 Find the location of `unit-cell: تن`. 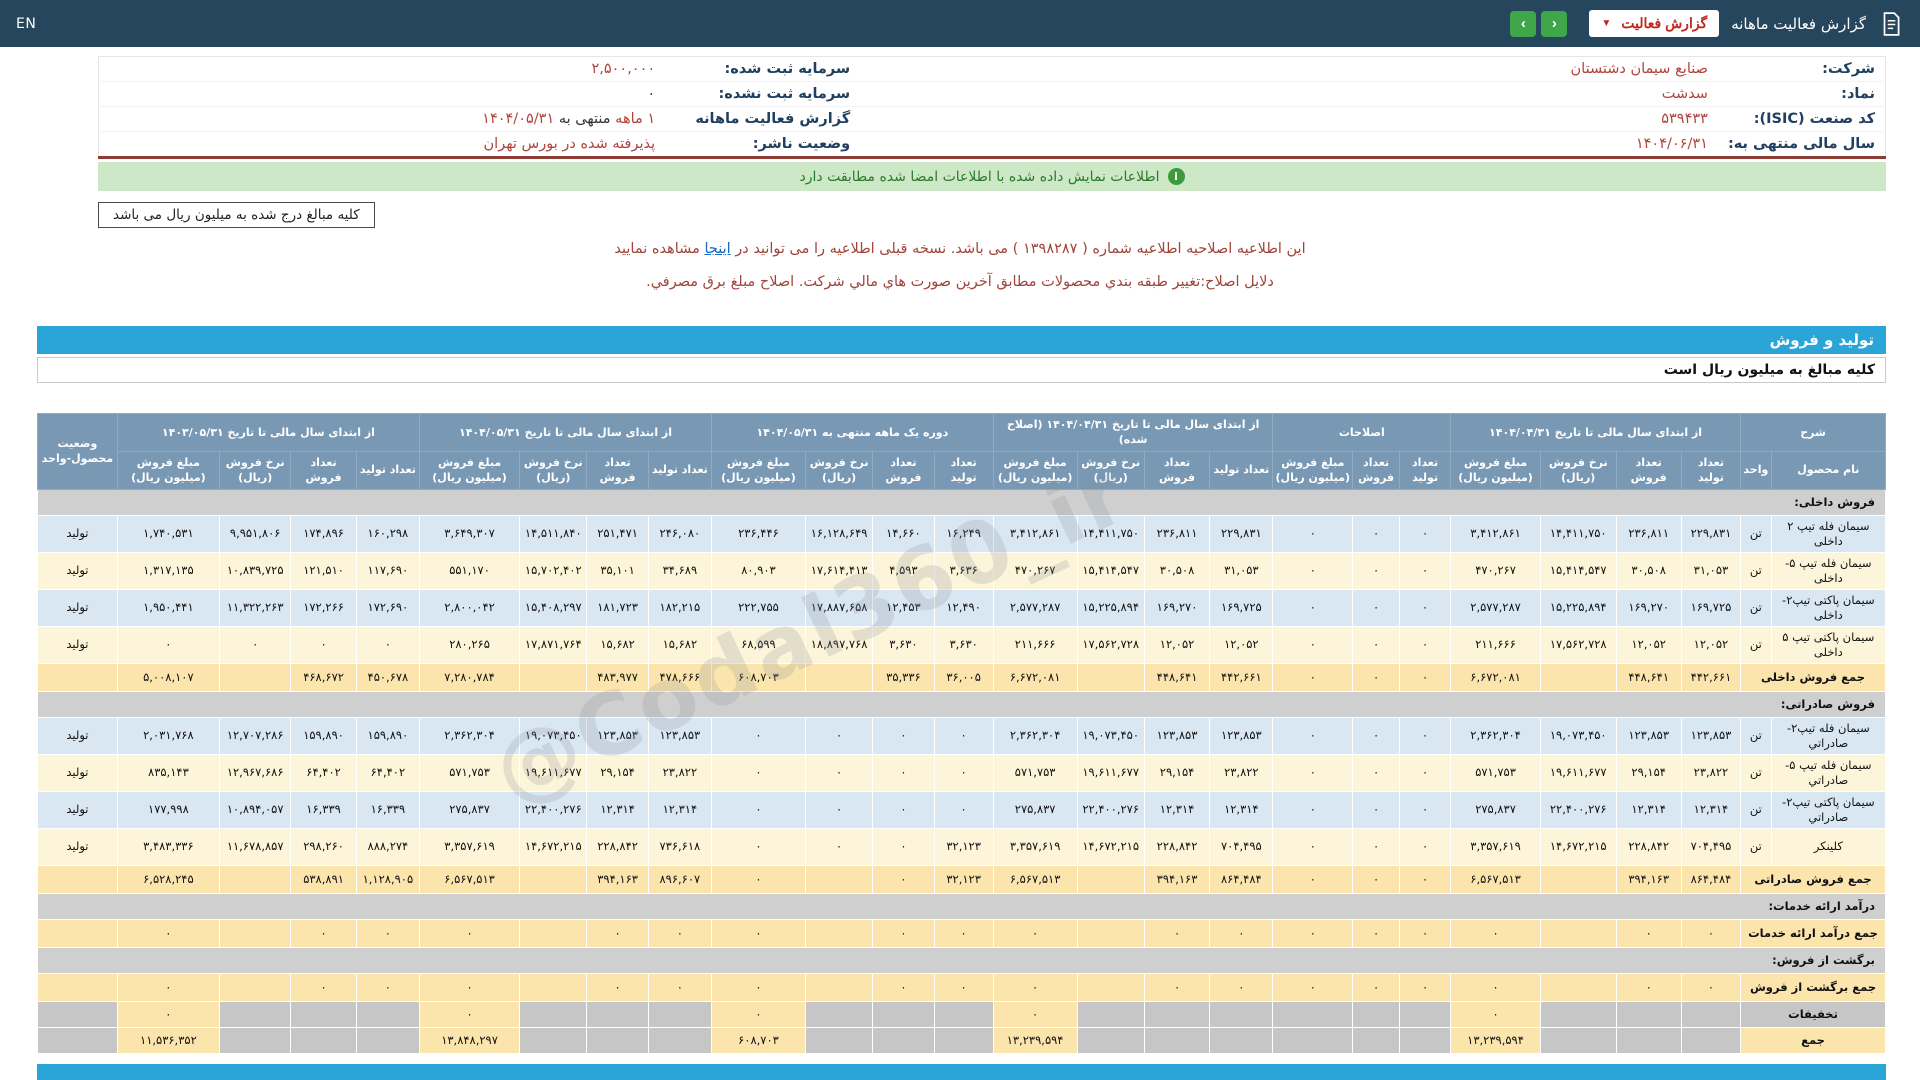

unit-cell: تن is located at coordinates (1756, 570).